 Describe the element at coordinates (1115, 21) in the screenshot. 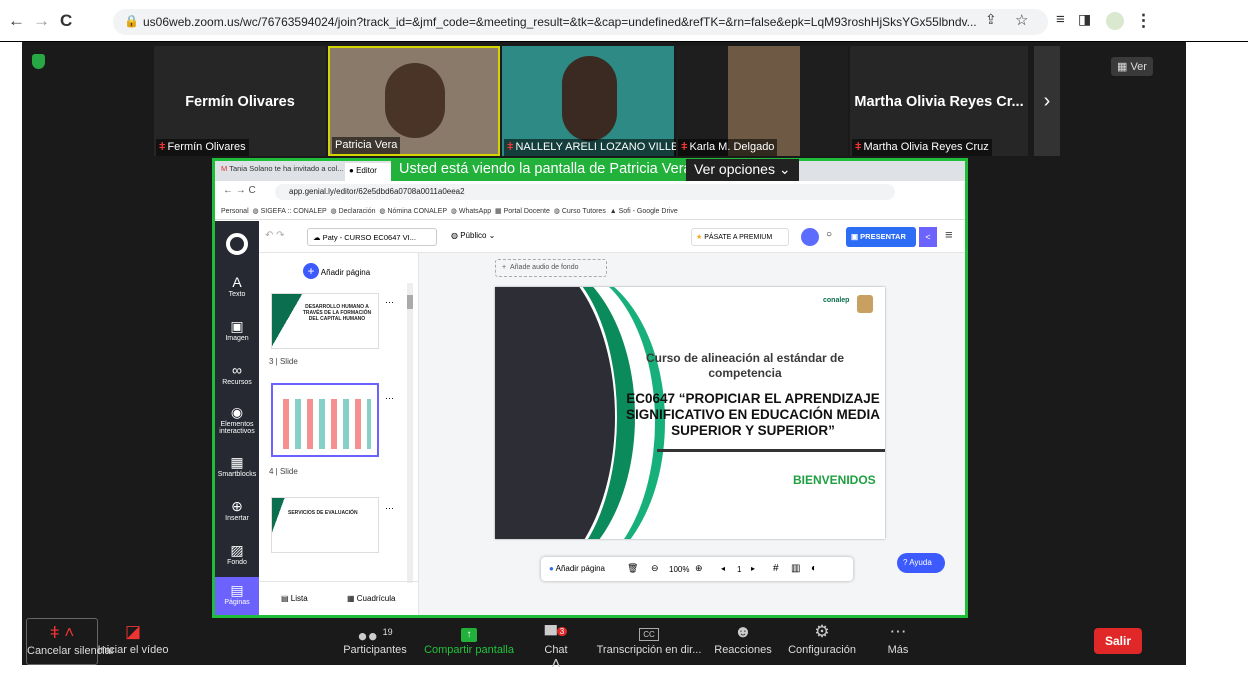

I see `profile-avatar` at that location.